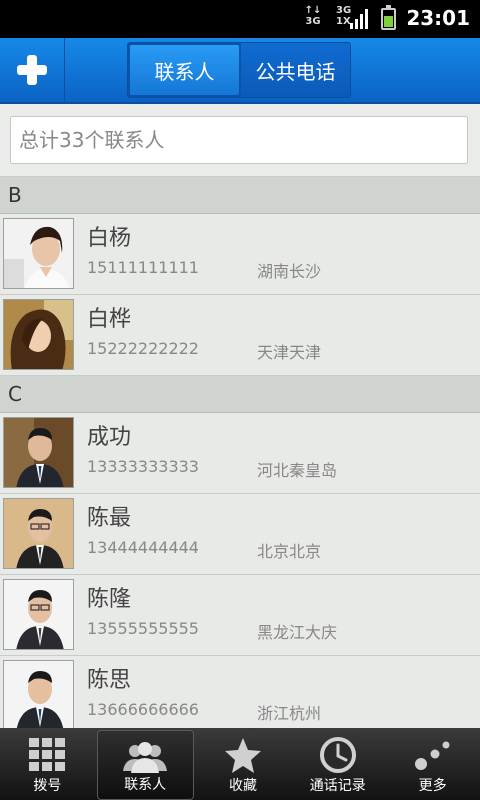 The image size is (480, 800). Describe the element at coordinates (109, 238) in the screenshot. I see `contact-name: 白杨` at that location.